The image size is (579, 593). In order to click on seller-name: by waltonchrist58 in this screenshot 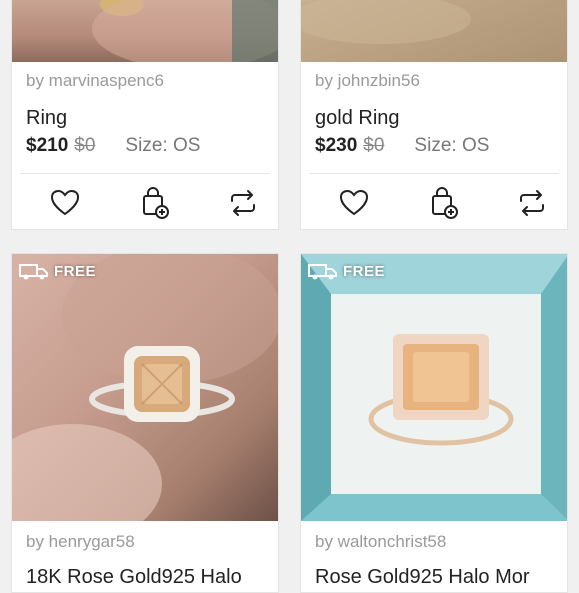, I will do `click(380, 542)`.